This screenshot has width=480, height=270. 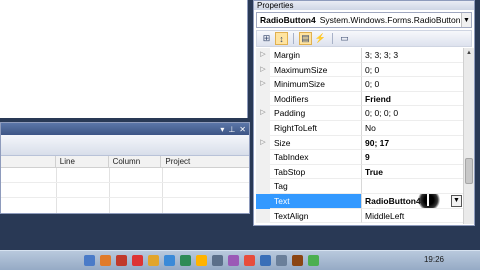 I want to click on property-row: ▷ Margin 3; 3; 3; 3, so click(x=359, y=55).